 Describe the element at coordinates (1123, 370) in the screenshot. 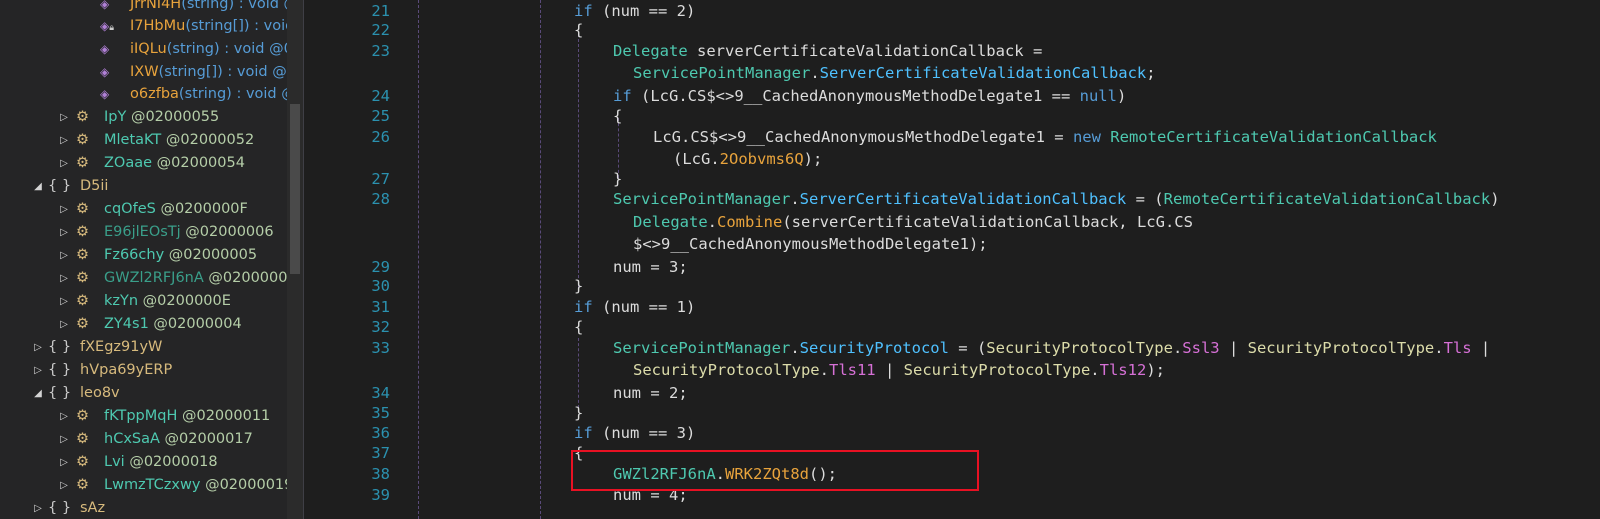

I see `enum-member: Tls12` at that location.